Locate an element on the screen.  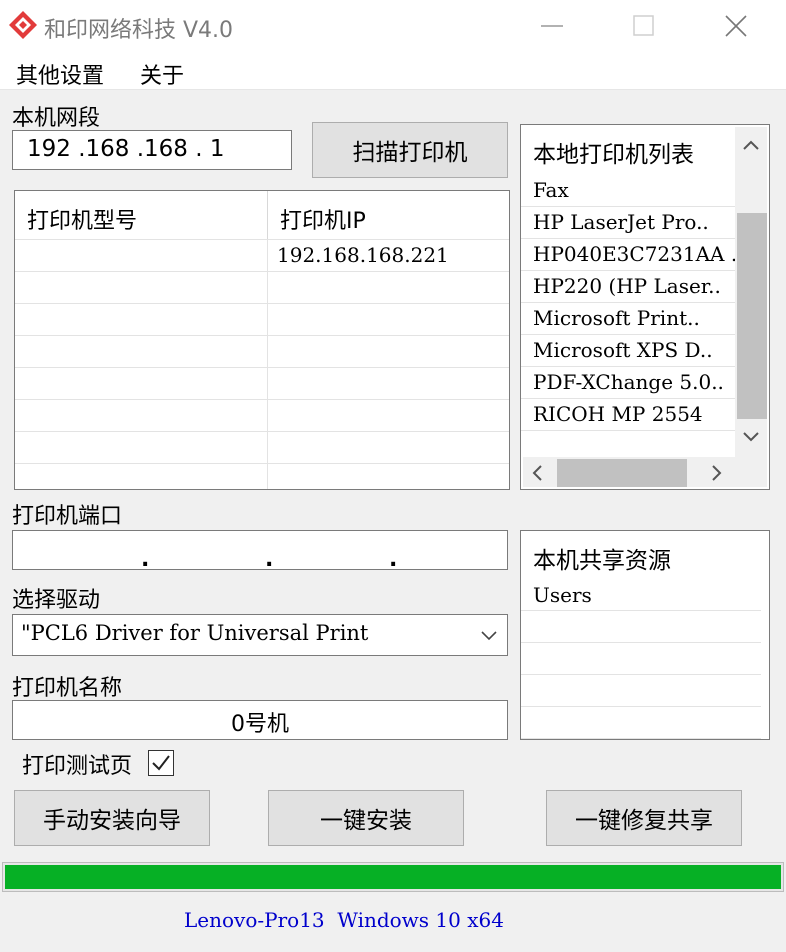
shared-resources-title: 本机共享资源 is located at coordinates (602, 561).